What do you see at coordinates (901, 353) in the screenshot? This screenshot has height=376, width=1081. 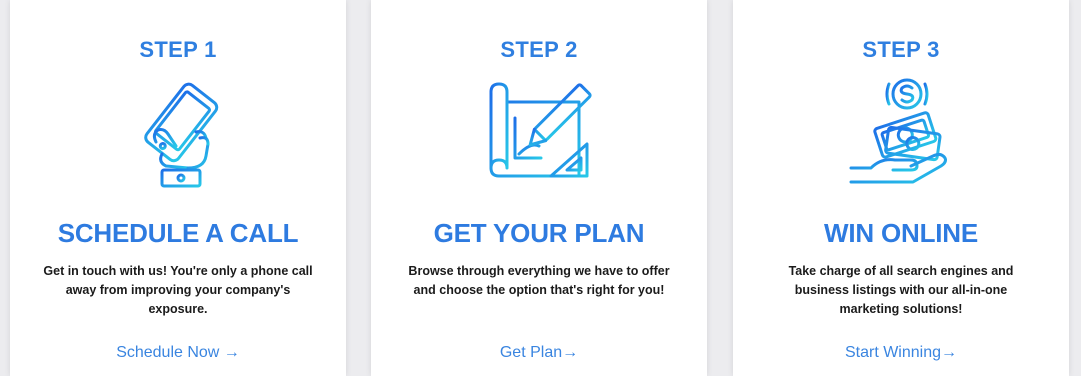 I see `start-winning-link: Start Winning→` at bounding box center [901, 353].